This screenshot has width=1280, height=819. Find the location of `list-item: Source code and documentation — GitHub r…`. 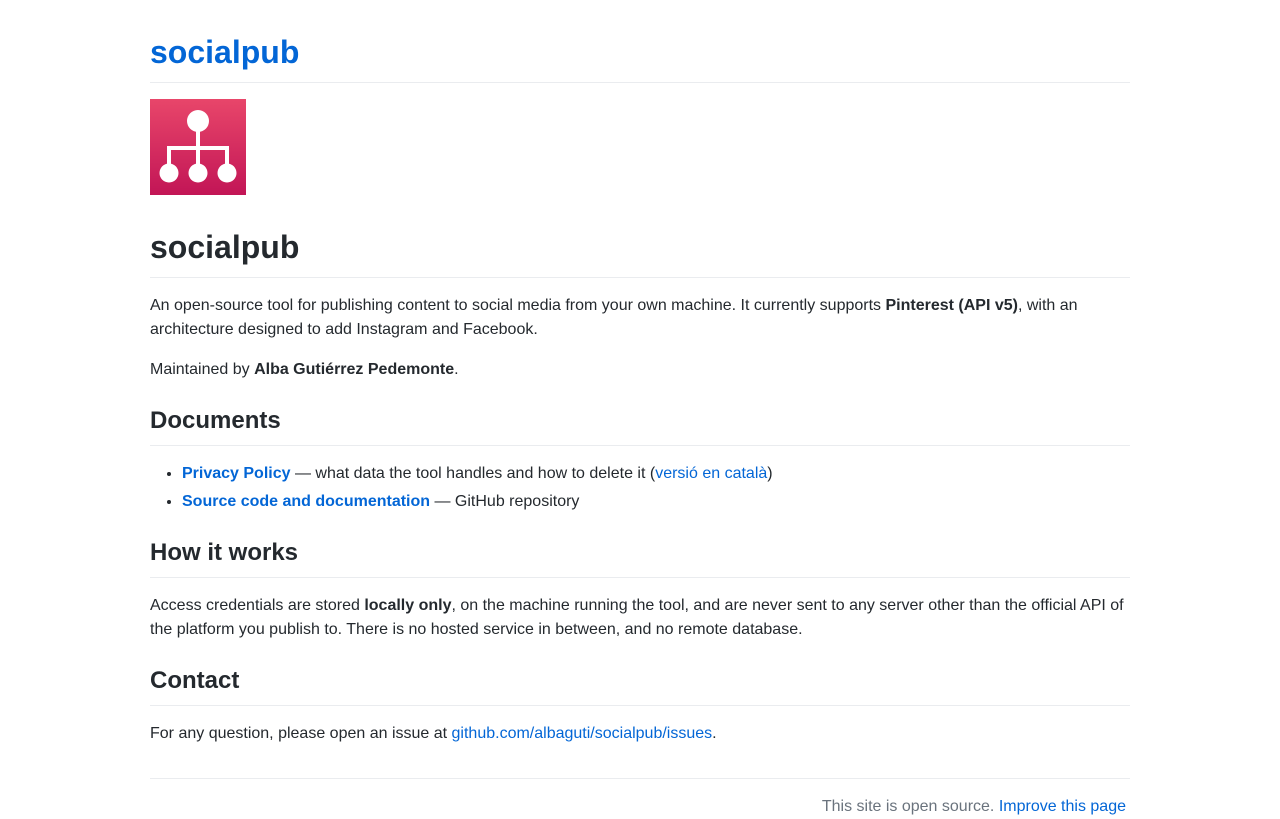

list-item: Source code and documentation — GitHub r… is located at coordinates (656, 502).